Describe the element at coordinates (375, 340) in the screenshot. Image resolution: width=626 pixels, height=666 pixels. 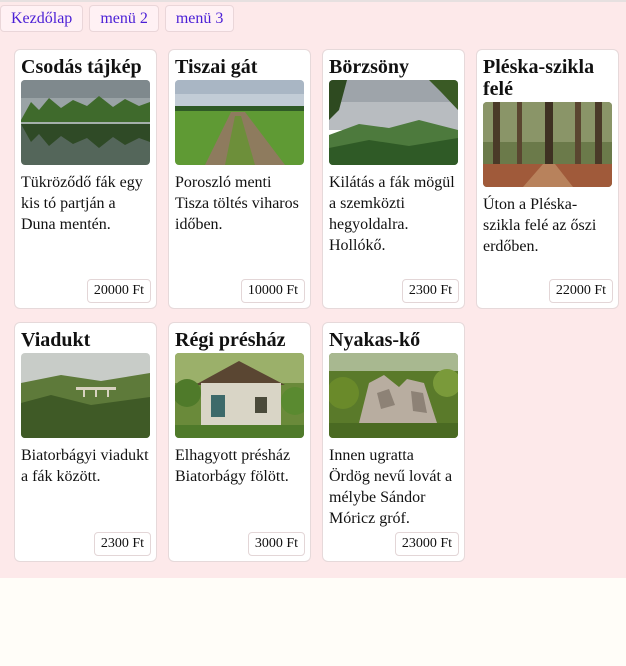
I see `card-title: Nyakas-kő` at that location.